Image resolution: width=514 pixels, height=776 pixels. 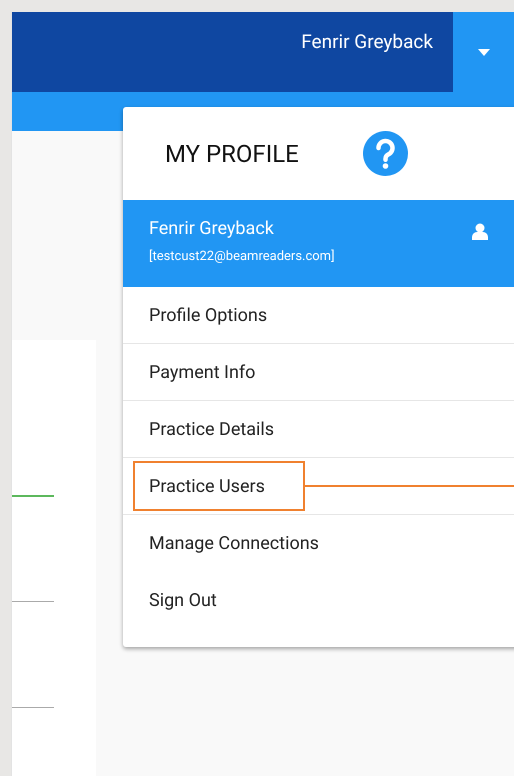 I want to click on caret-icon, so click(x=484, y=52).